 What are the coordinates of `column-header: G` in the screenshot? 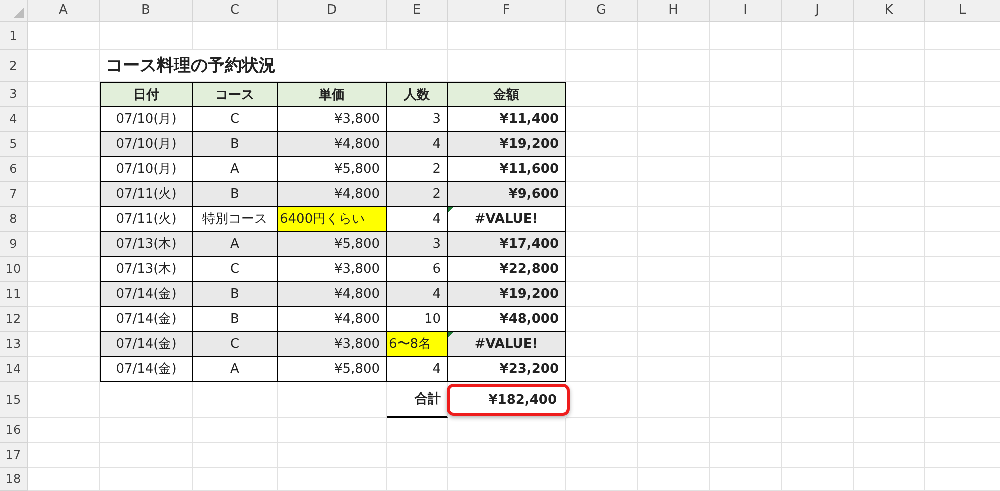 It's located at (602, 11).